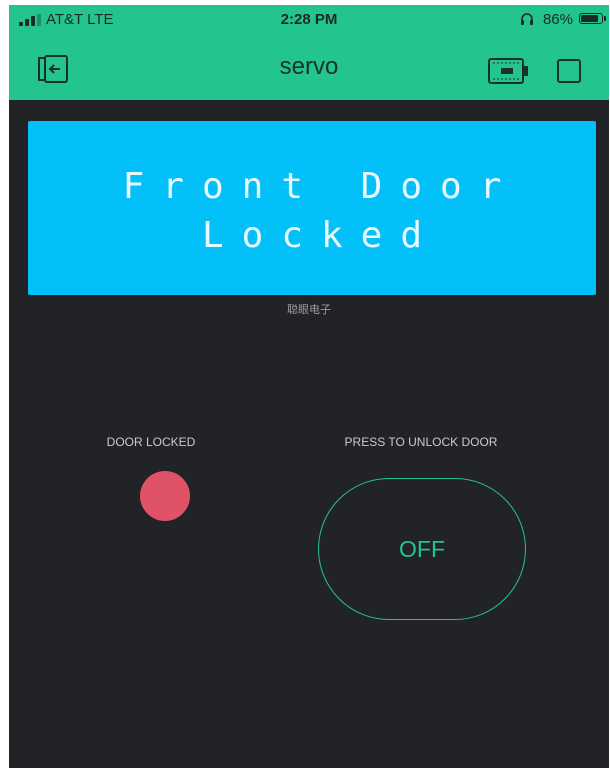  I want to click on unlock-button-label: PRESS TO UNLOCK DOOR, so click(421, 442).